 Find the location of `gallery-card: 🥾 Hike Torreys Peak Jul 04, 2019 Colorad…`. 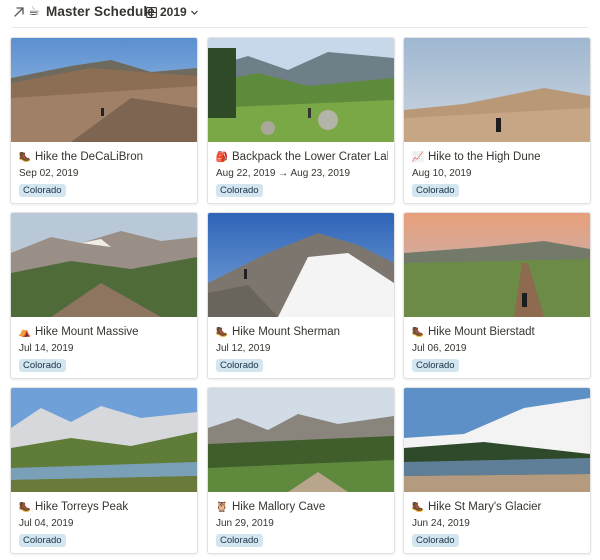

gallery-card: 🥾 Hike Torreys Peak Jul 04, 2019 Colorad… is located at coordinates (104, 470).